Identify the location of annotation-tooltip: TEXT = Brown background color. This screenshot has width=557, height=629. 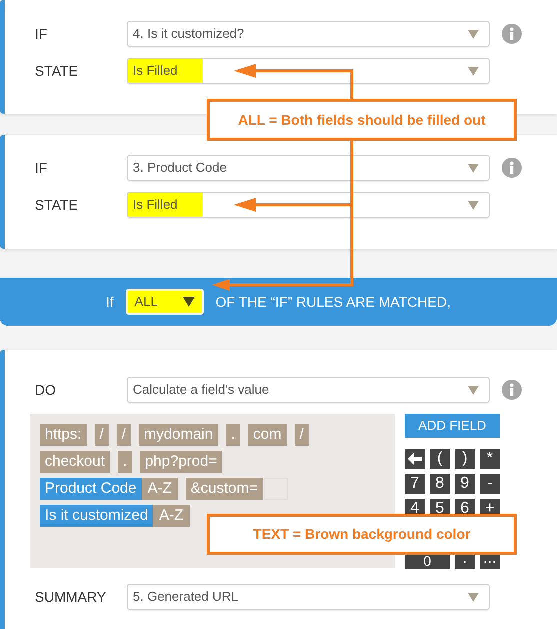
(362, 534).